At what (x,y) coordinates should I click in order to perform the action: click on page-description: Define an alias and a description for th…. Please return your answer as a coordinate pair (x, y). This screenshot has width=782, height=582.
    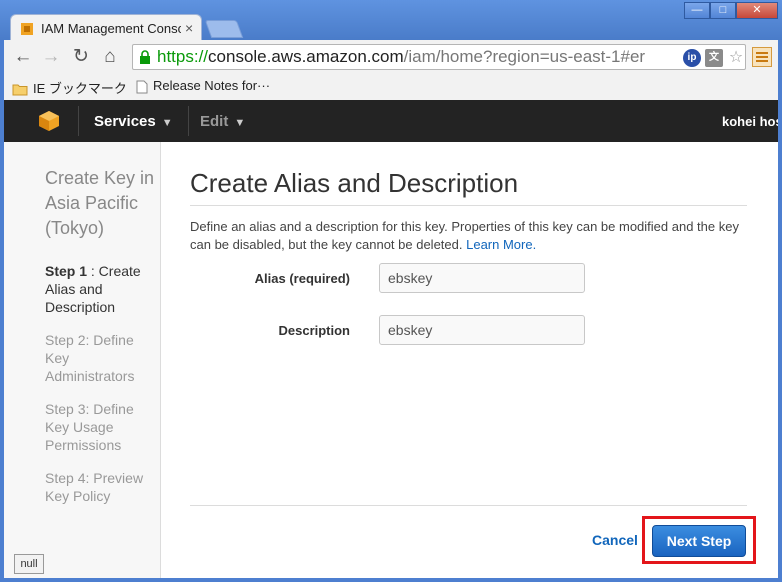
    Looking at the image, I should click on (464, 235).